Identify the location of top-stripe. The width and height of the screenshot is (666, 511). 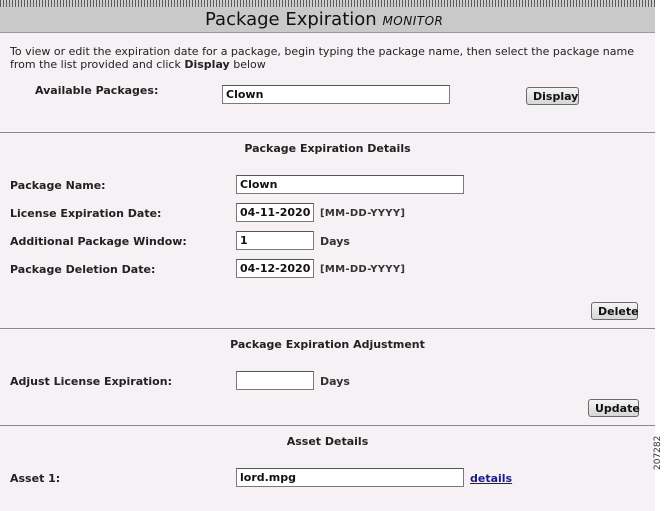
(327, 3).